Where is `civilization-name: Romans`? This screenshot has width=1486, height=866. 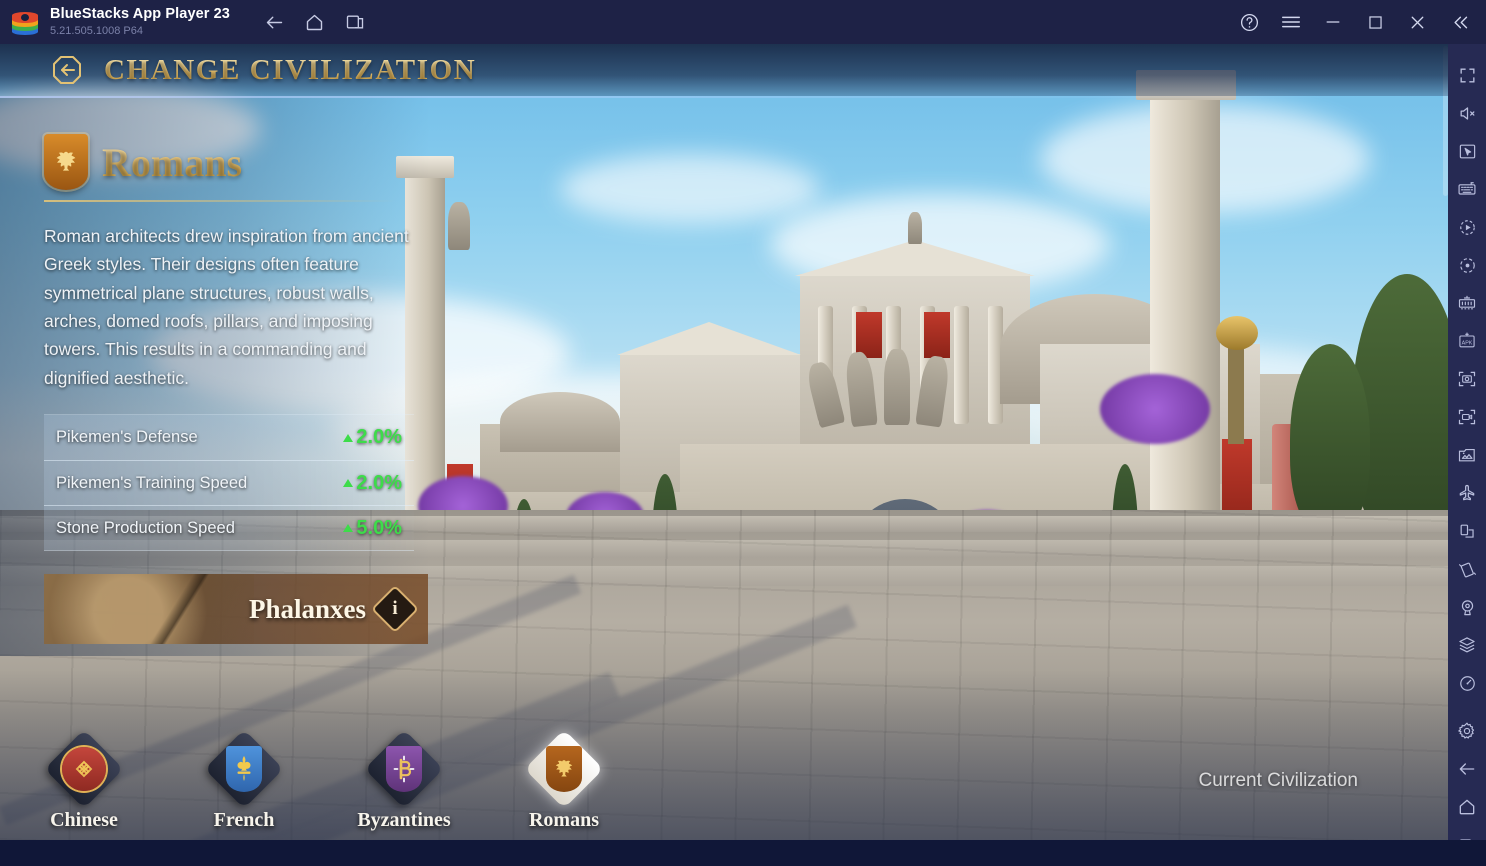 civilization-name: Romans is located at coordinates (172, 162).